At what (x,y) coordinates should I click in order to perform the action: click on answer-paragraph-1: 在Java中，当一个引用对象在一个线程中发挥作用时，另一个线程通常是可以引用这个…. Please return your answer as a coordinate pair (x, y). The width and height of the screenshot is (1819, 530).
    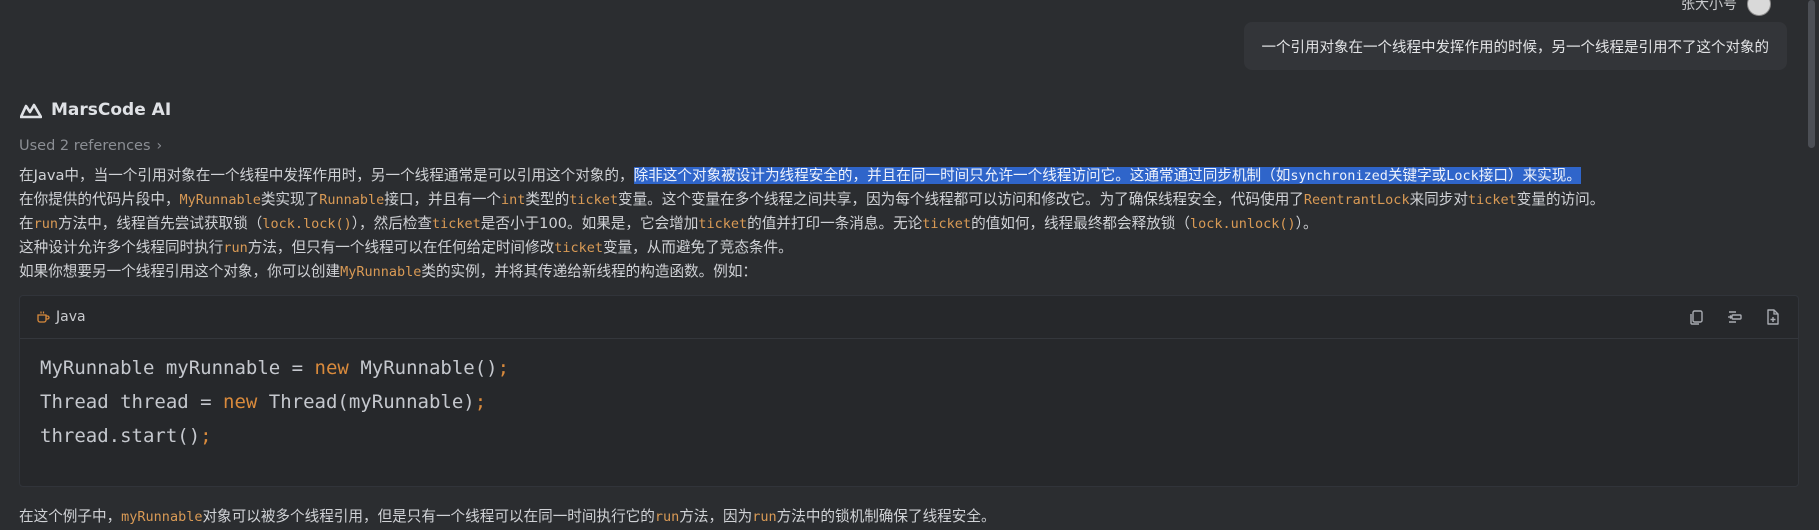
    Looking at the image, I should click on (904, 176).